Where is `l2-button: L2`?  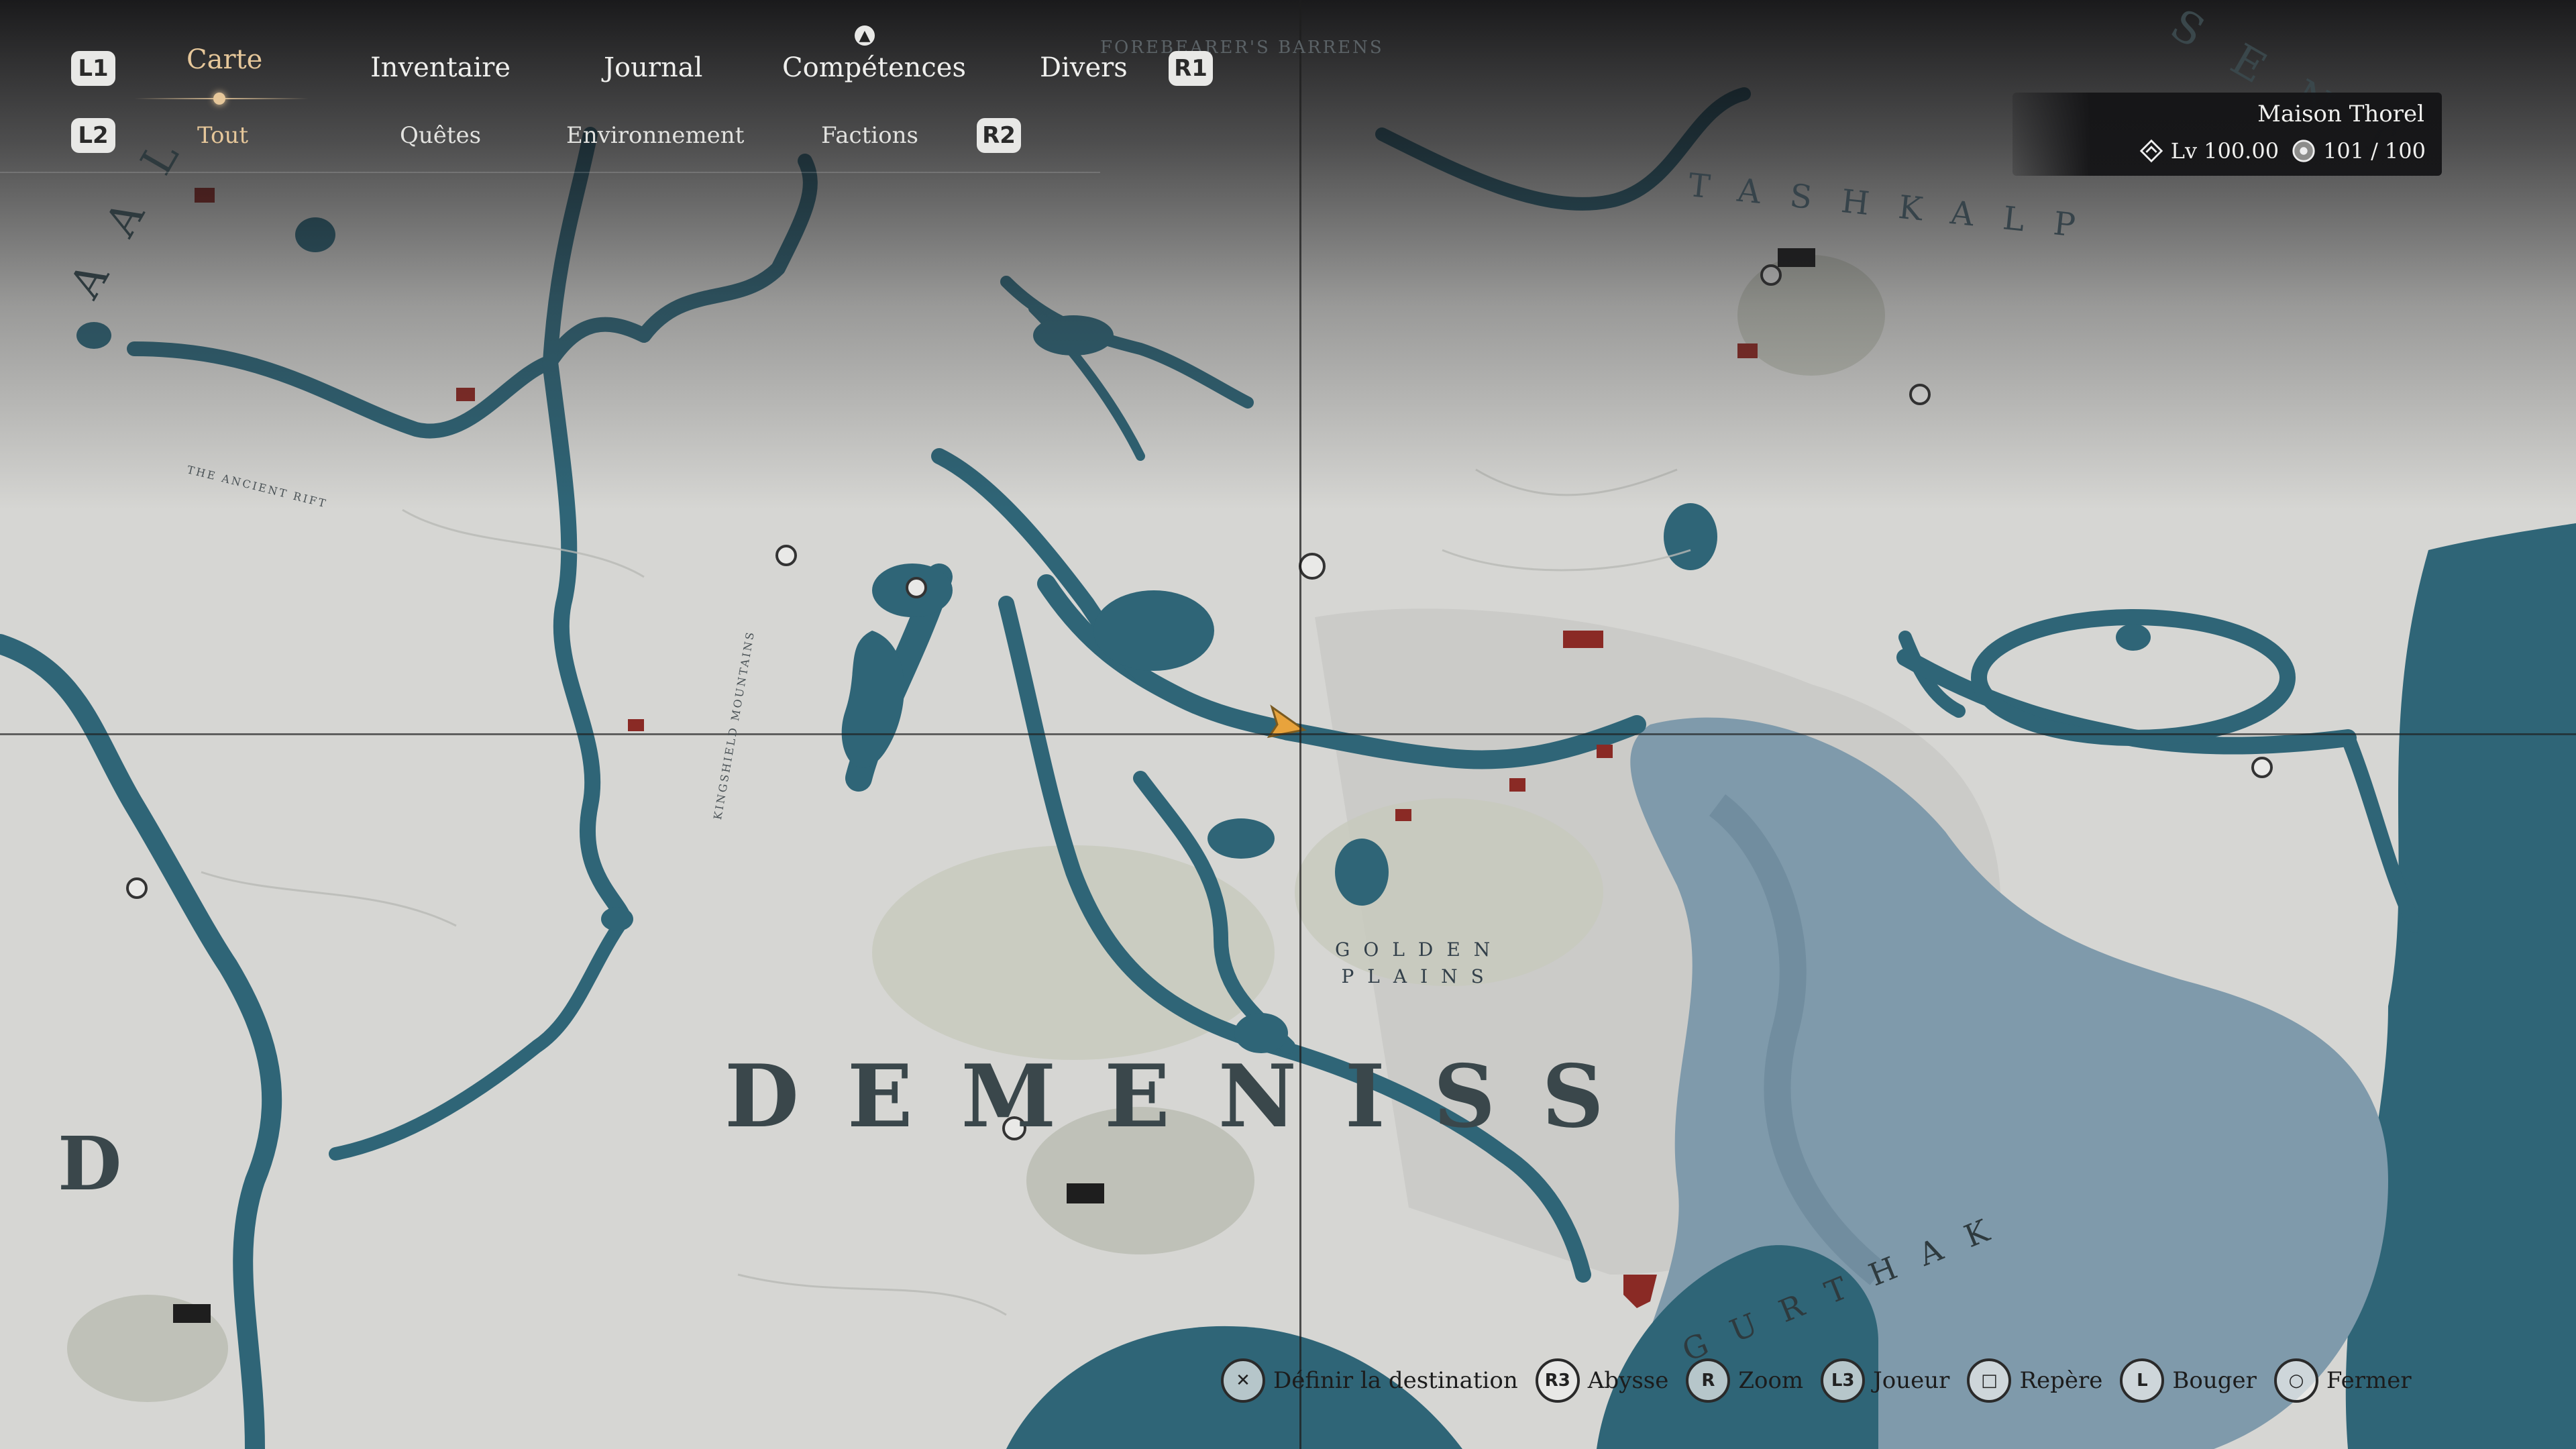 l2-button: L2 is located at coordinates (93, 135).